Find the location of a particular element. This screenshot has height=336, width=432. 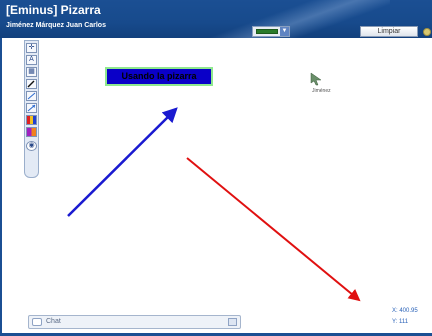

remote-cursor-icon is located at coordinates (316, 79).